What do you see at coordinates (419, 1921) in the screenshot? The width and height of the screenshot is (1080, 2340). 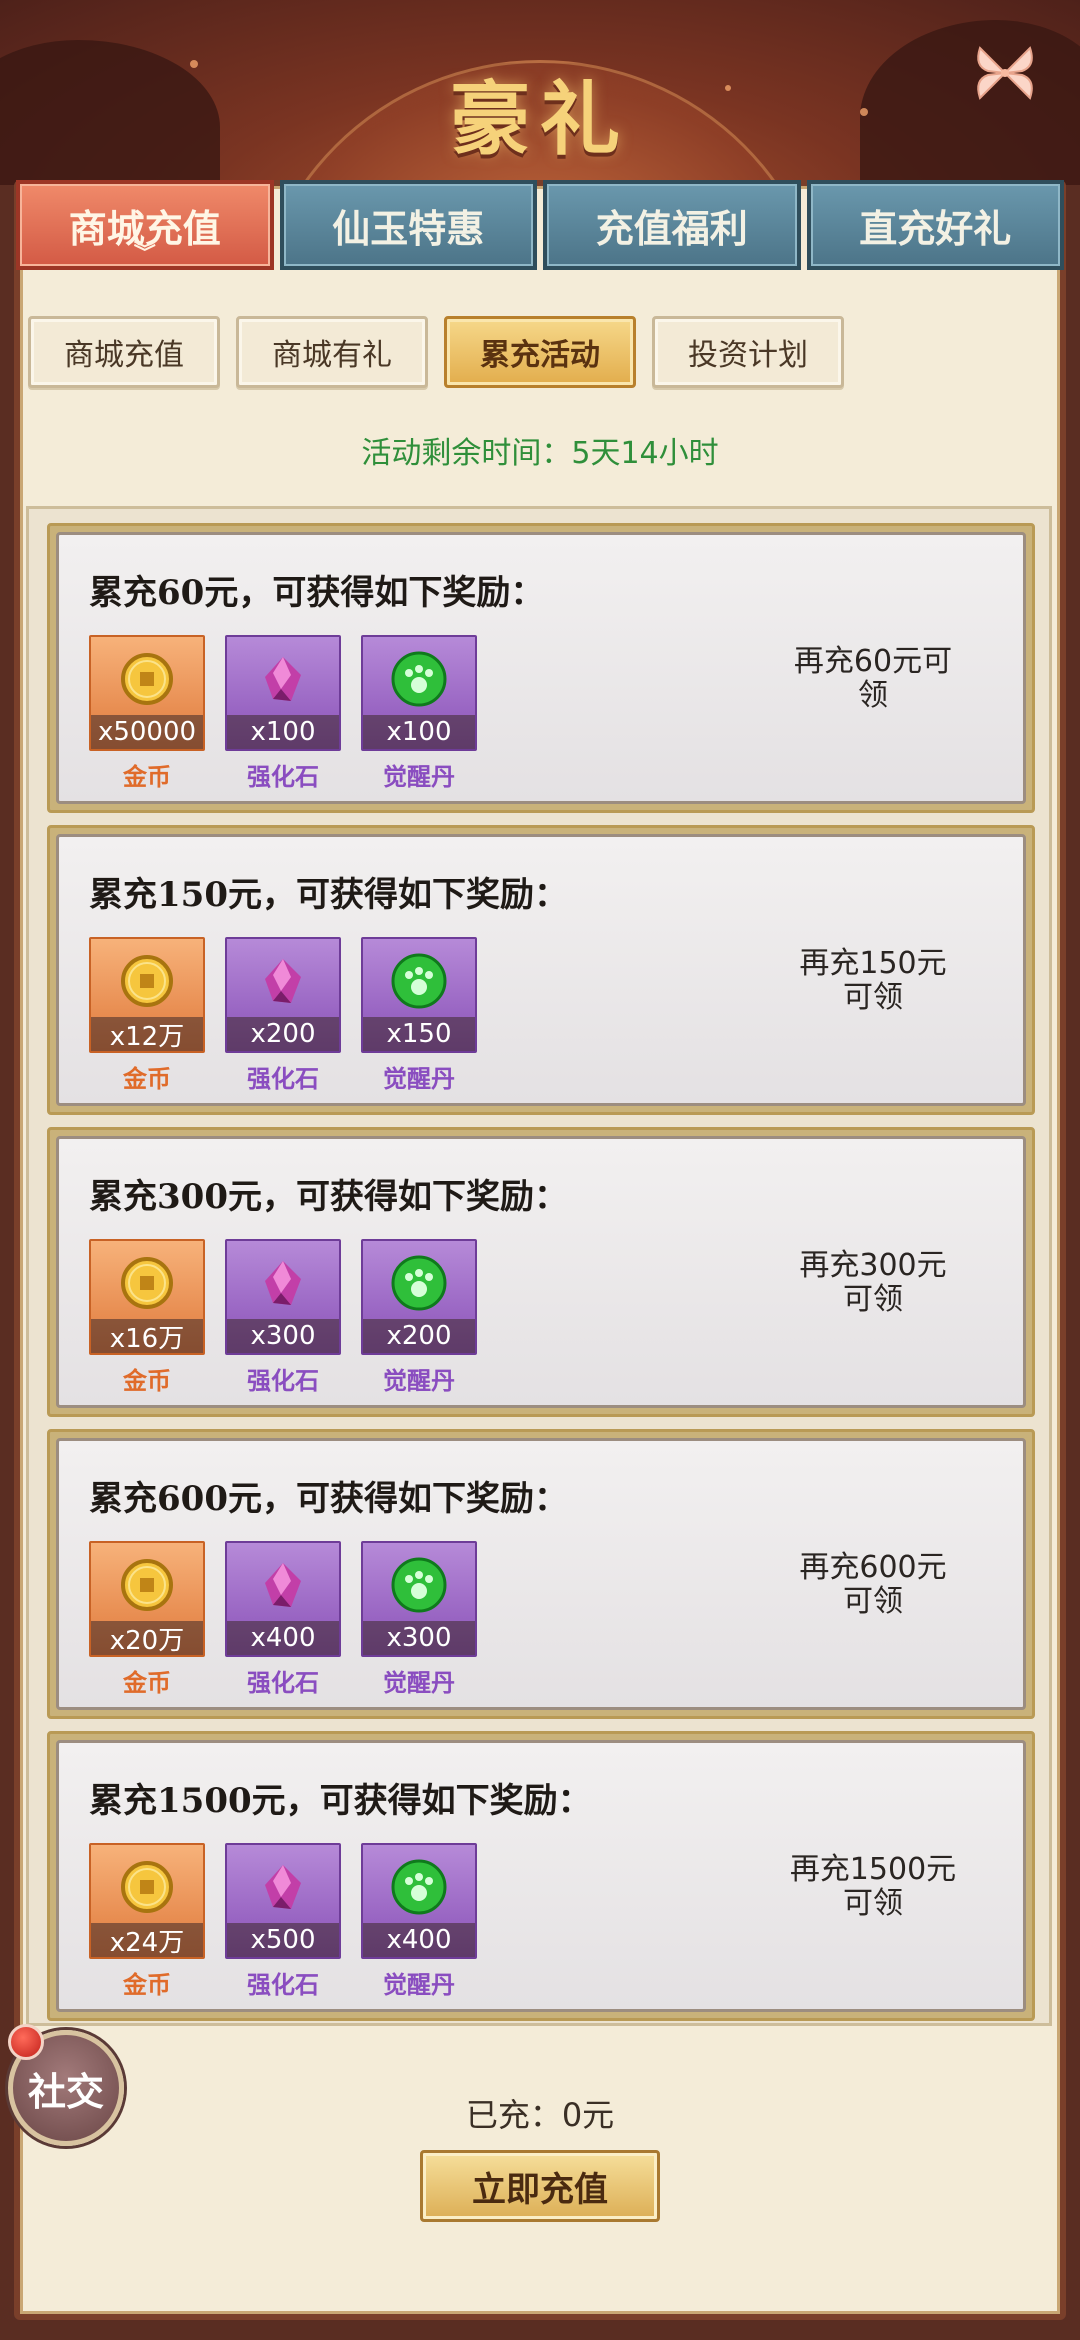 I see `reward-item-pill: x400 觉醒丹` at bounding box center [419, 1921].